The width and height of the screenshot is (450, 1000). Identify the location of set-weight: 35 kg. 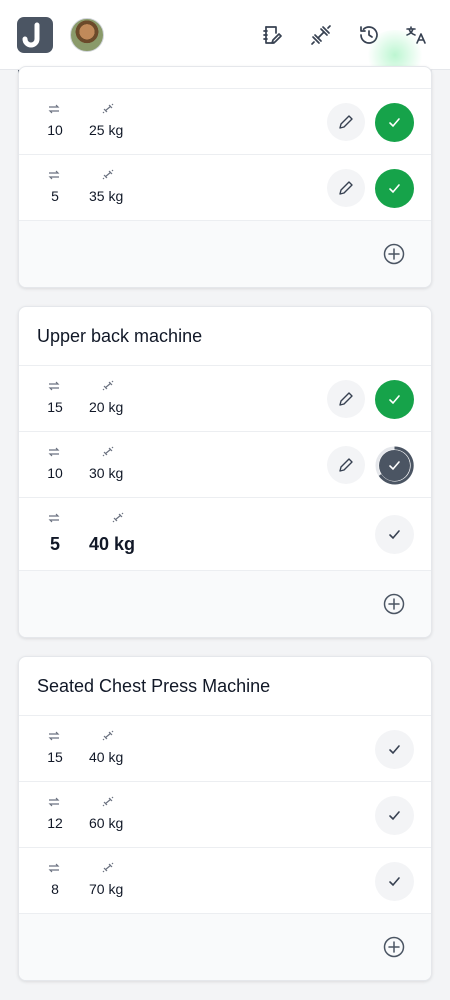
(106, 196).